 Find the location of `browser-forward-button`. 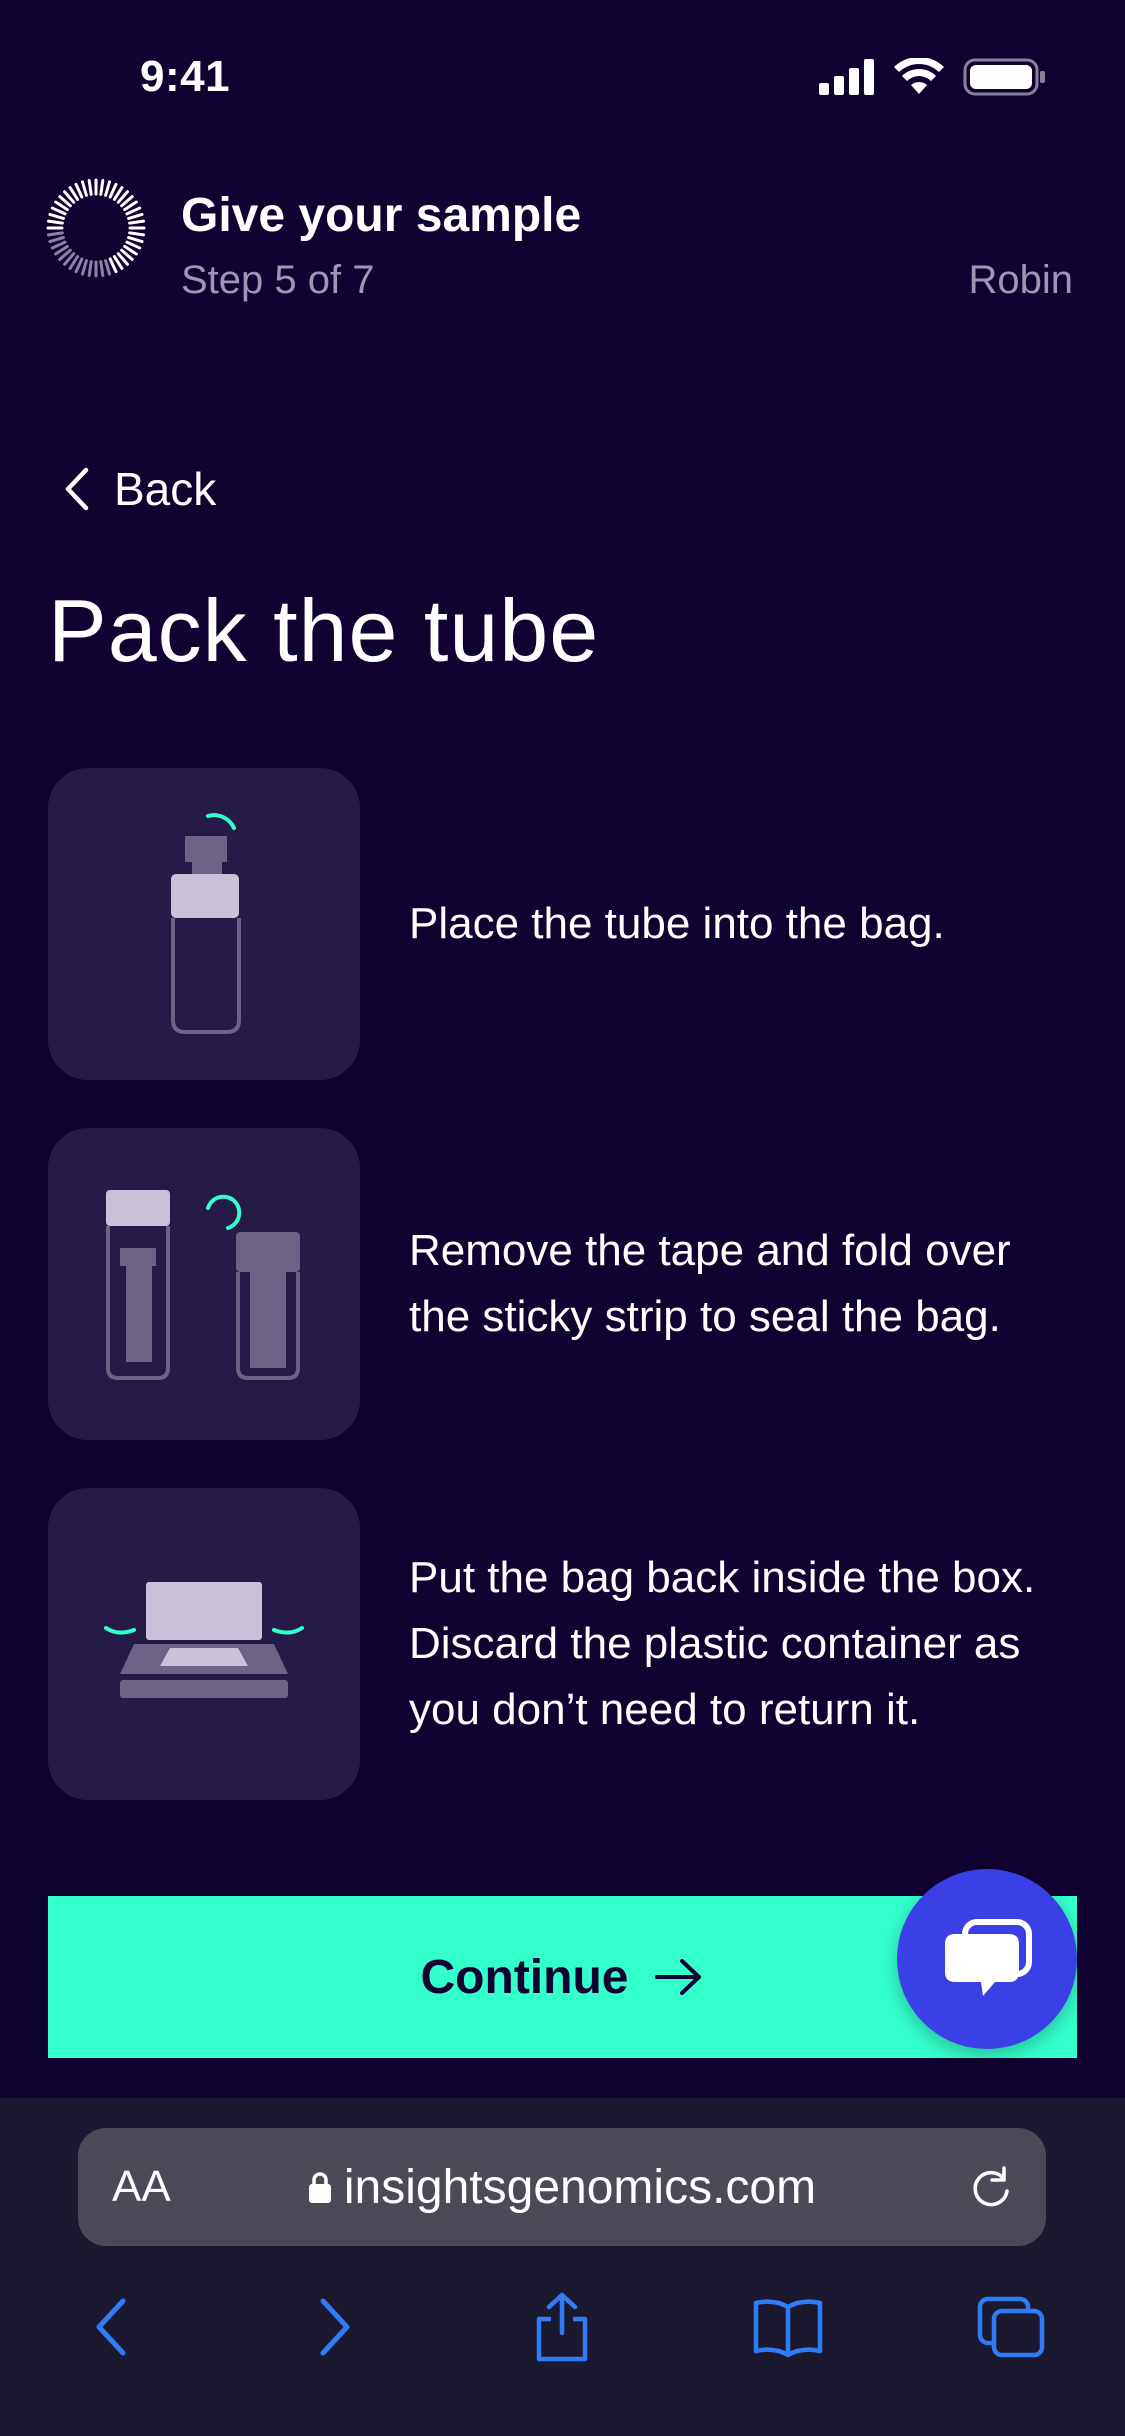

browser-forward-button is located at coordinates (335, 2327).